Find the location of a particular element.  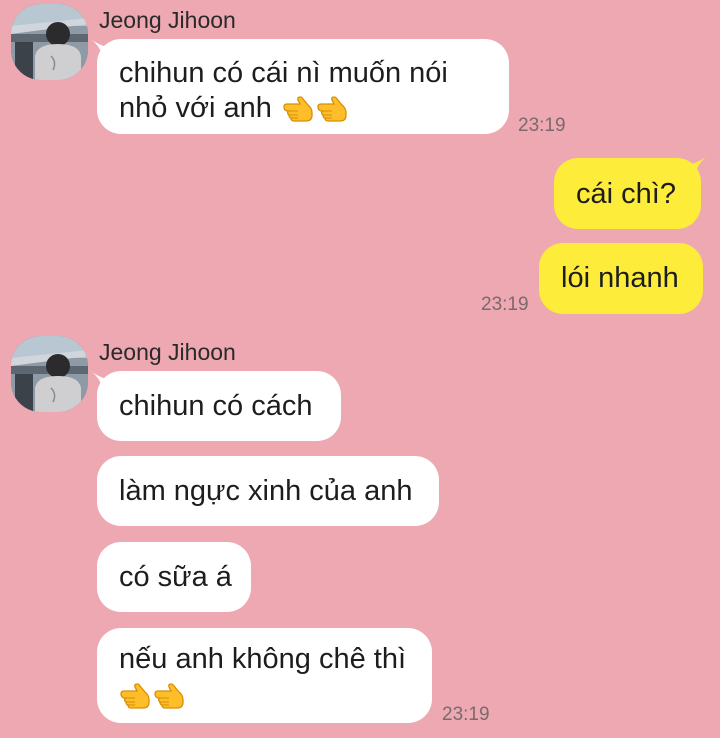

message-text: chihun có cách is located at coordinates (216, 406).